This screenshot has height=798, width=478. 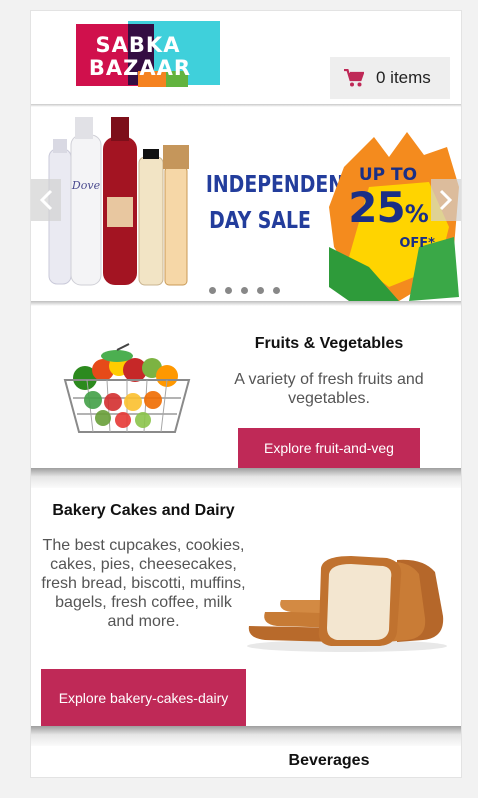 I want to click on logo-text-line2: BAZAAR, so click(x=140, y=68).